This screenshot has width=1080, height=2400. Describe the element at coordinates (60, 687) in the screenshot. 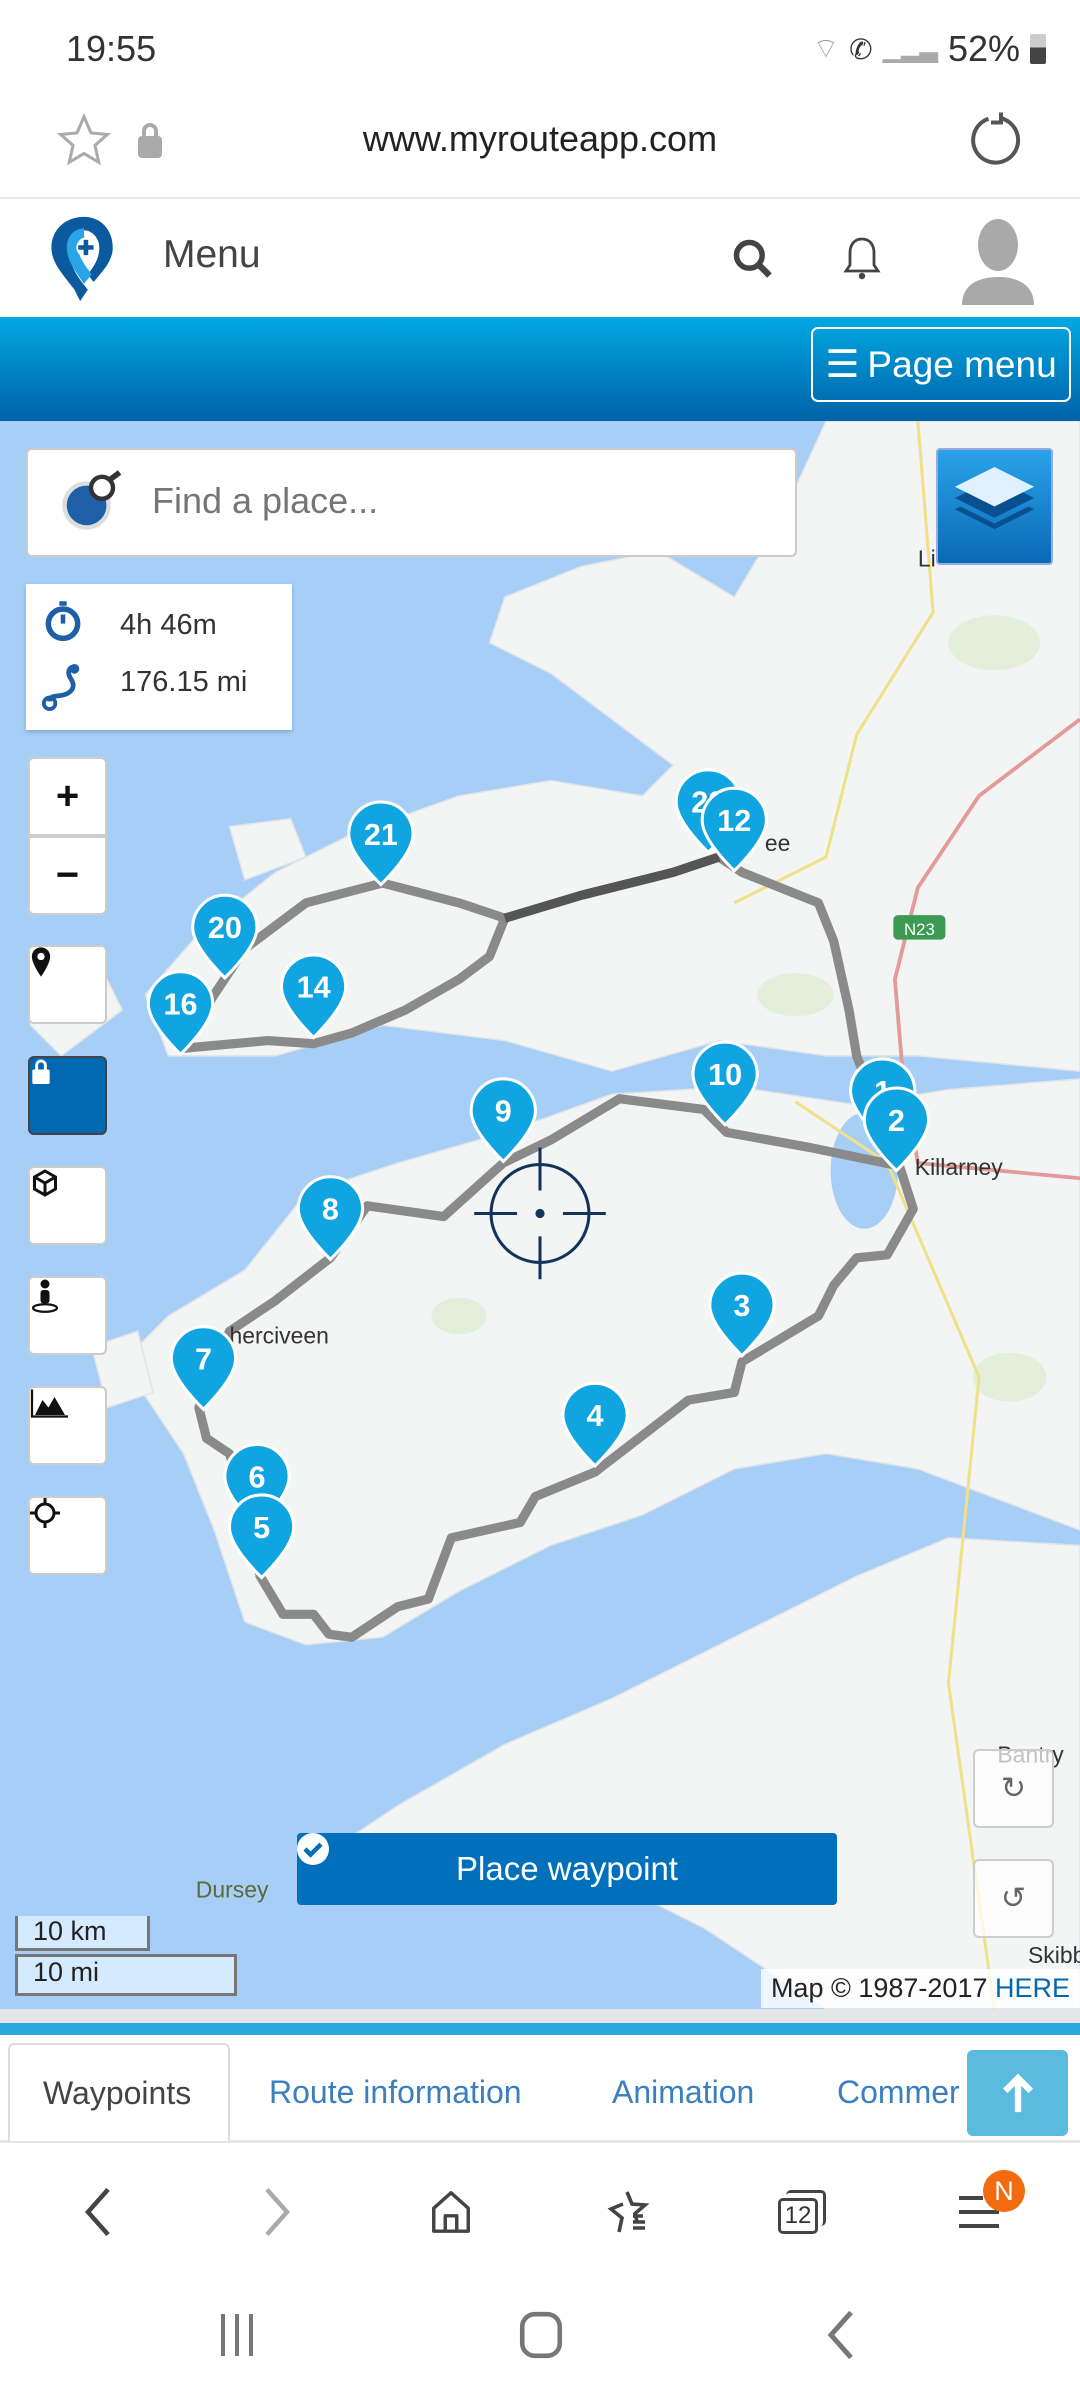

I see `route-distance-icon` at that location.